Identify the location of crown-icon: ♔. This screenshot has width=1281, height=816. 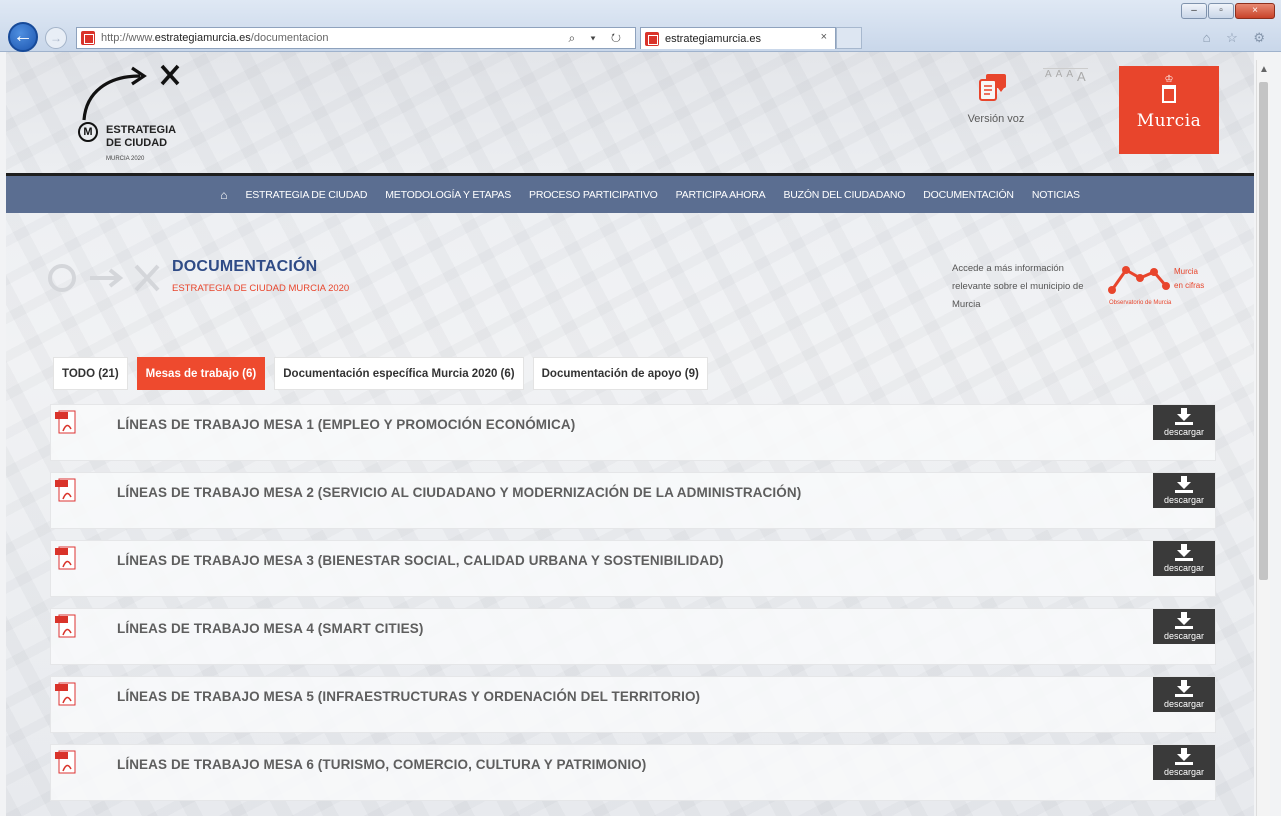
(1169, 79).